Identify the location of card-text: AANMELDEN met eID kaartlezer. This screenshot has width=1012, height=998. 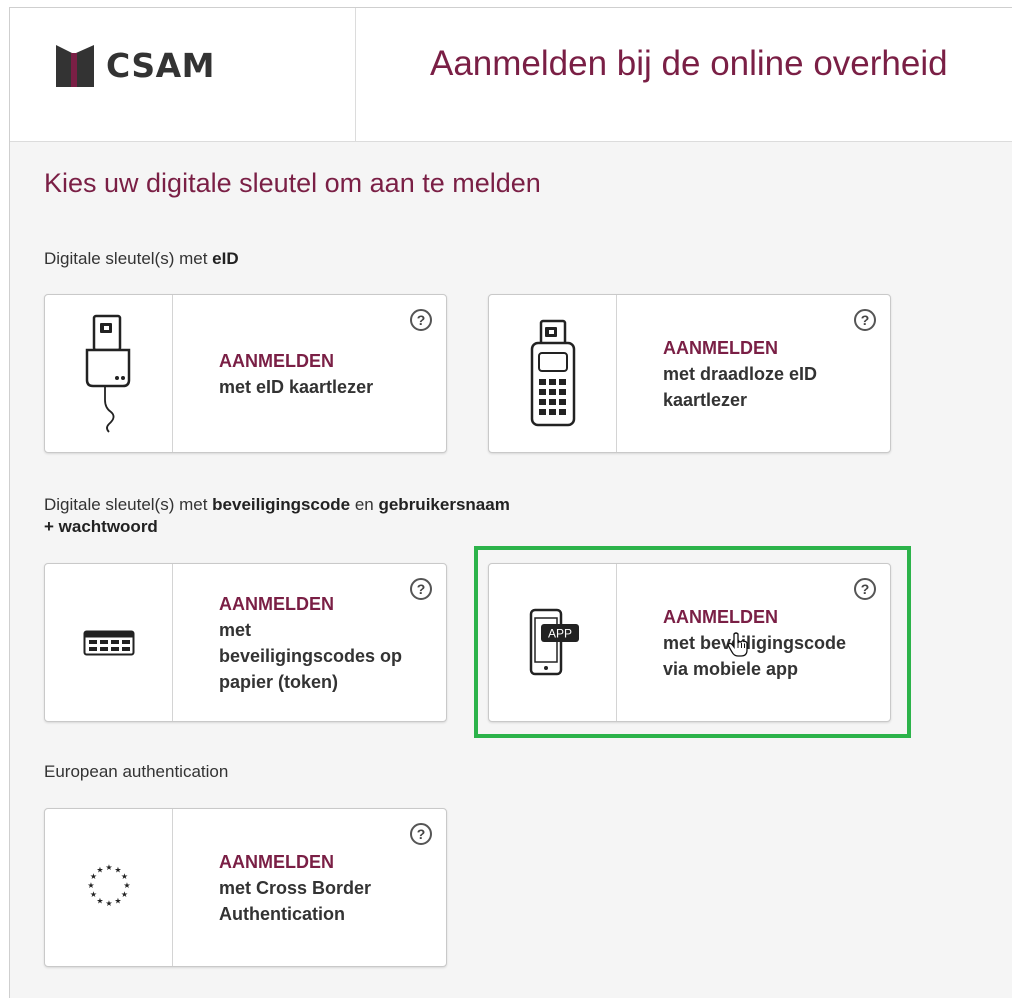
(312, 373).